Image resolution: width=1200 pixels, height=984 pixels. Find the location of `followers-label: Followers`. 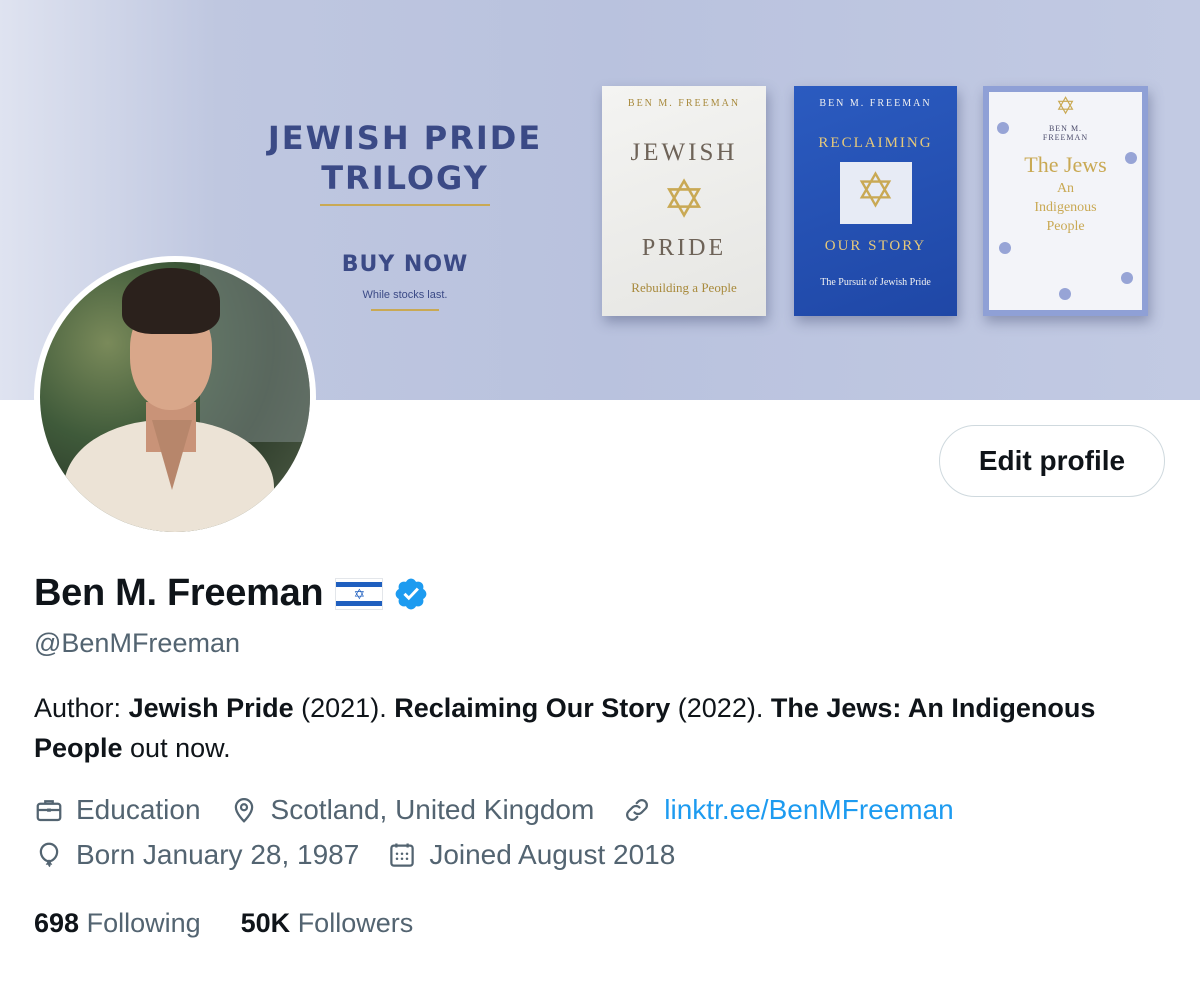

followers-label: Followers is located at coordinates (355, 923).